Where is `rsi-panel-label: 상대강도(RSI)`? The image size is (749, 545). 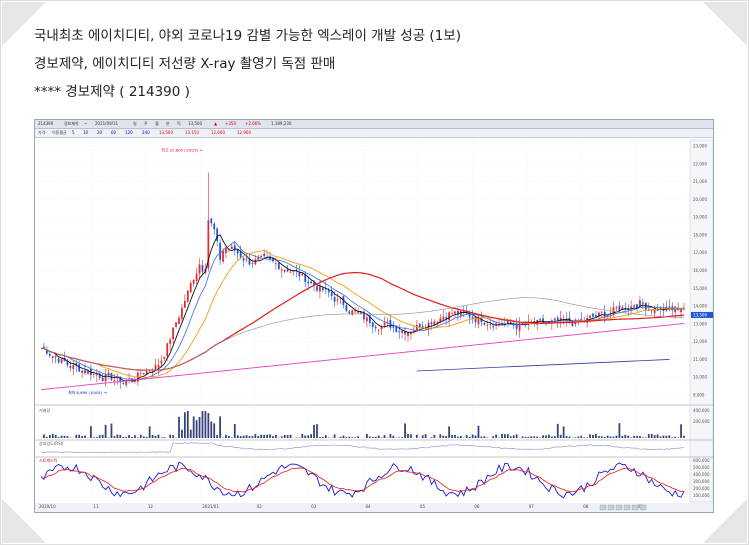 rsi-panel-label: 상대강도(RSI) is located at coordinates (51, 443).